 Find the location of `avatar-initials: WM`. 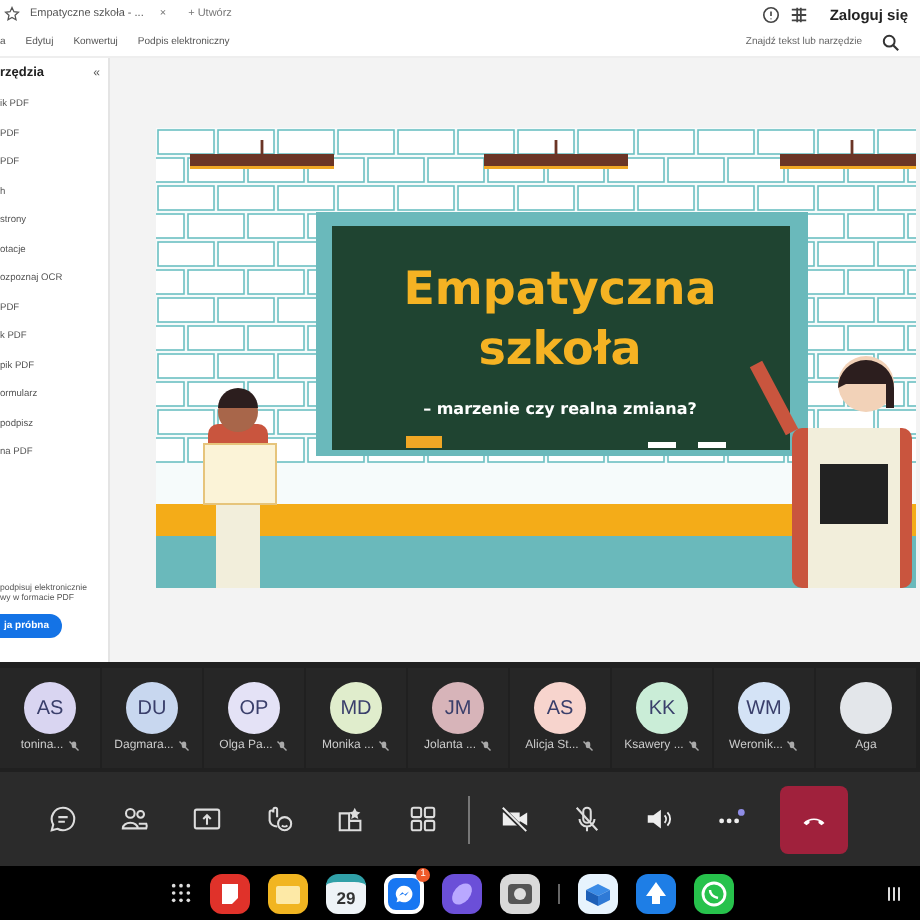

avatar-initials: WM is located at coordinates (764, 708).